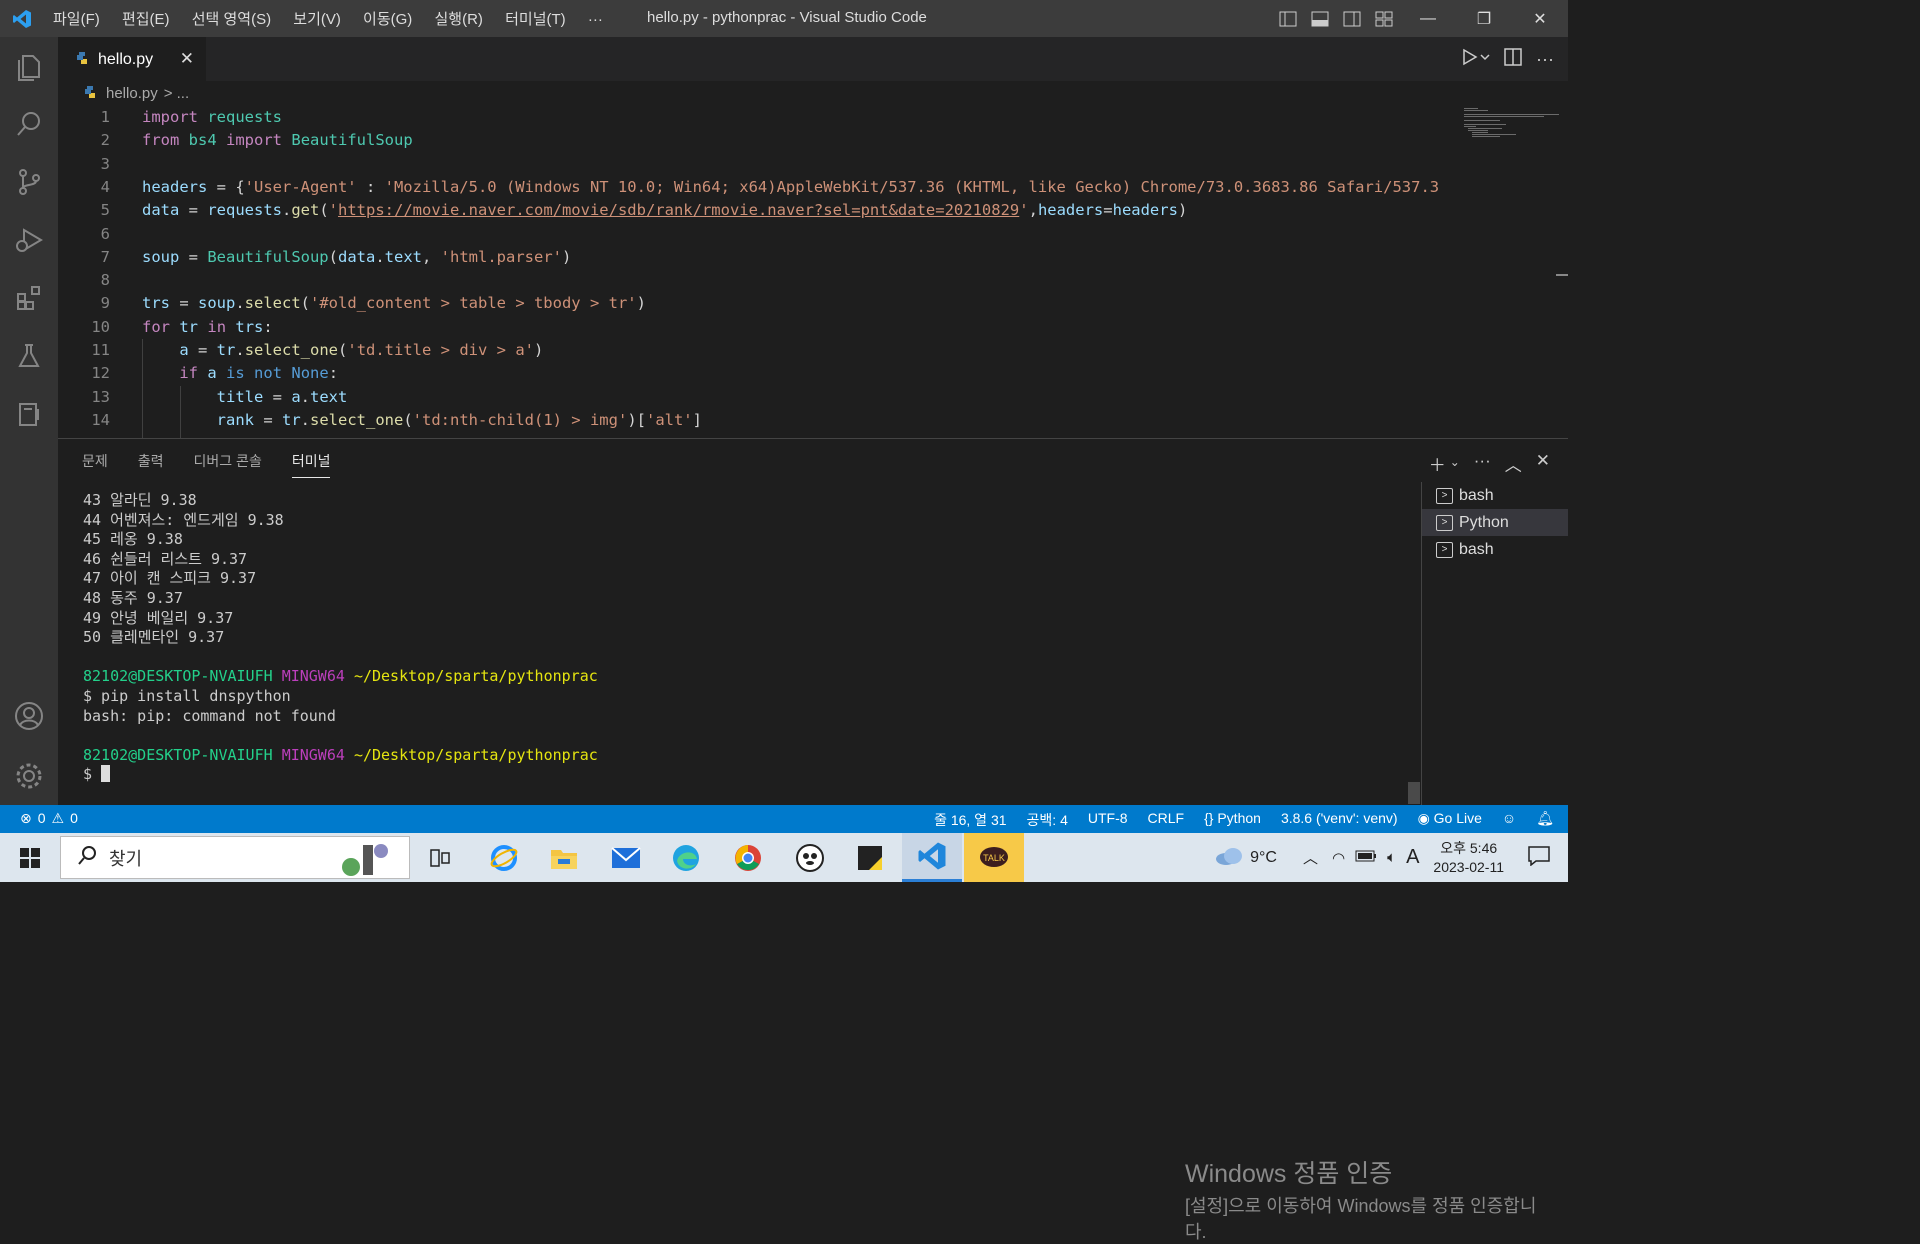 The height and width of the screenshot is (1244, 1920). Describe the element at coordinates (1457, 818) in the screenshot. I see `go-live-label: Go Live` at that location.